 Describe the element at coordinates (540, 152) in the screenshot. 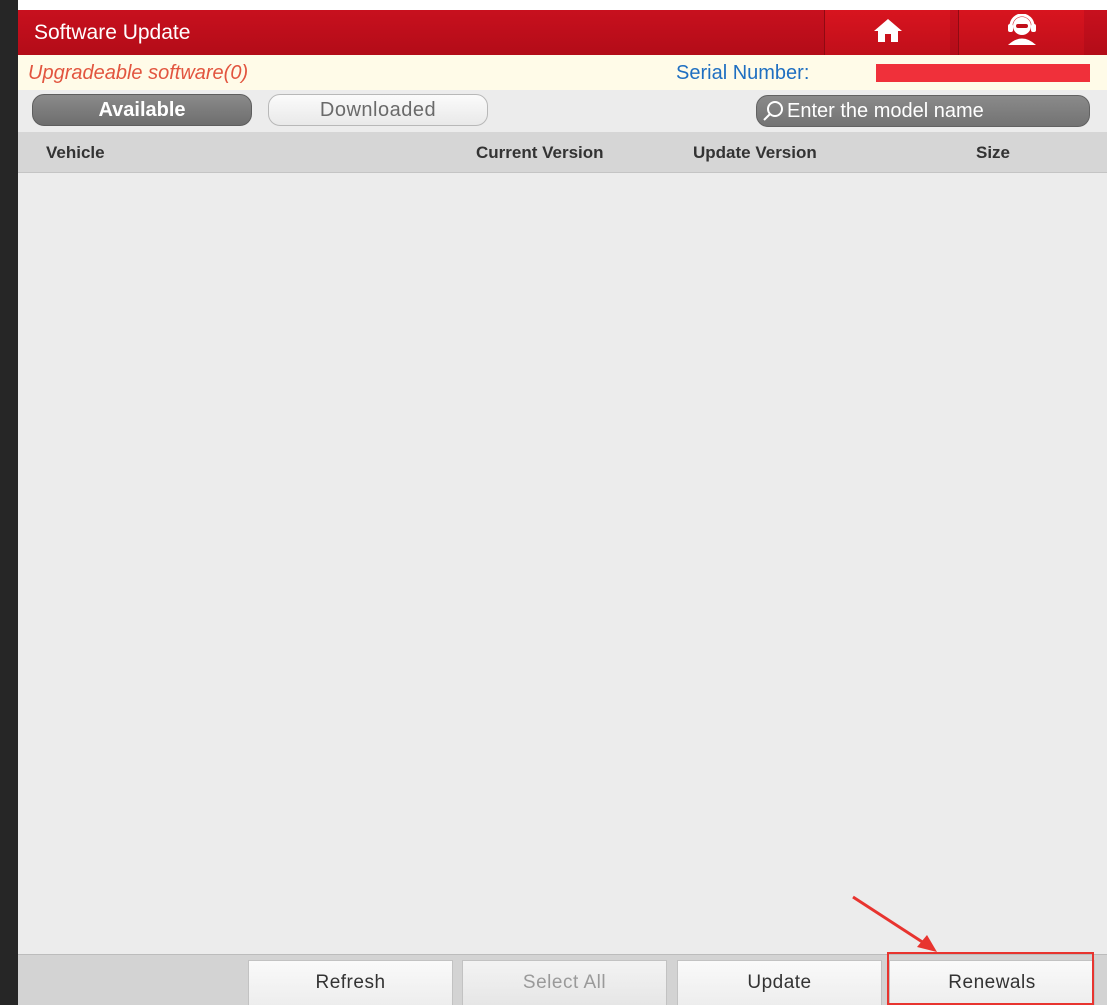

I see `column-header-current-version: Current Version` at that location.